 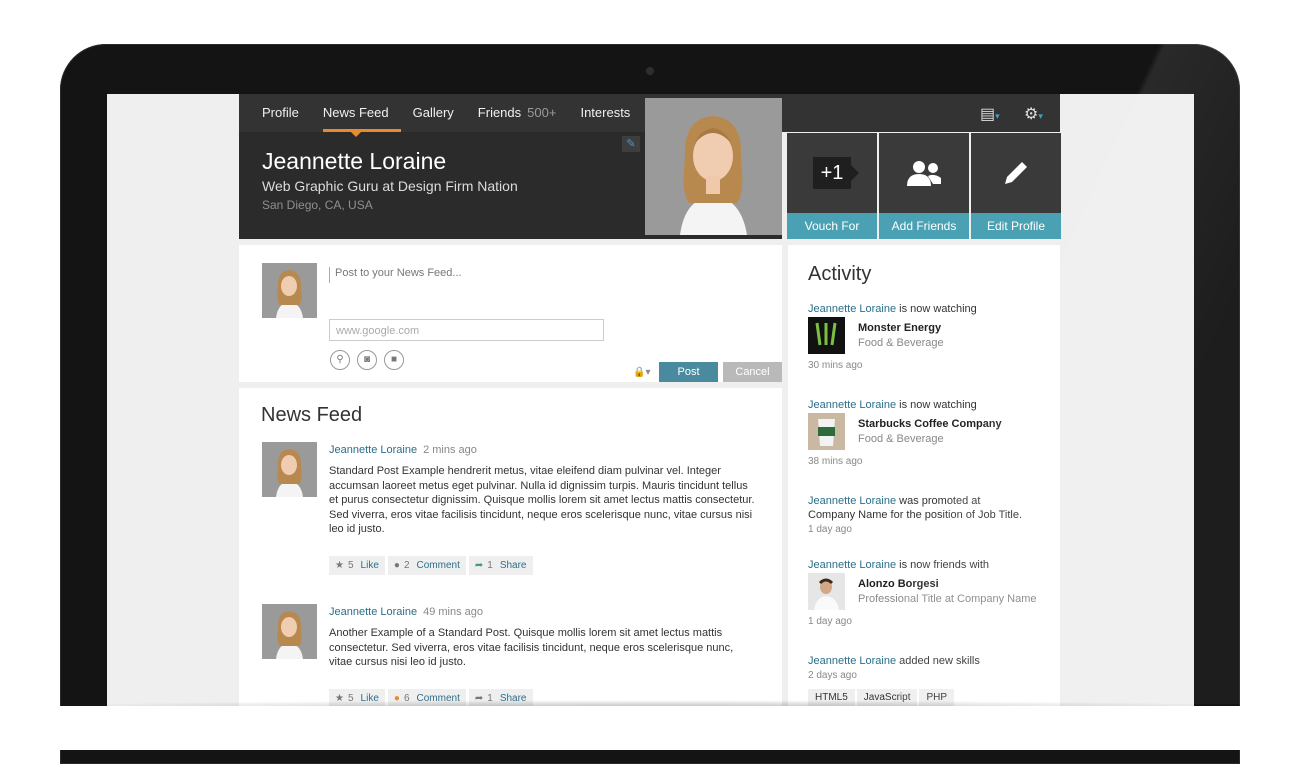 What do you see at coordinates (899, 328) in the screenshot?
I see `watched-name: Monster Energy` at bounding box center [899, 328].